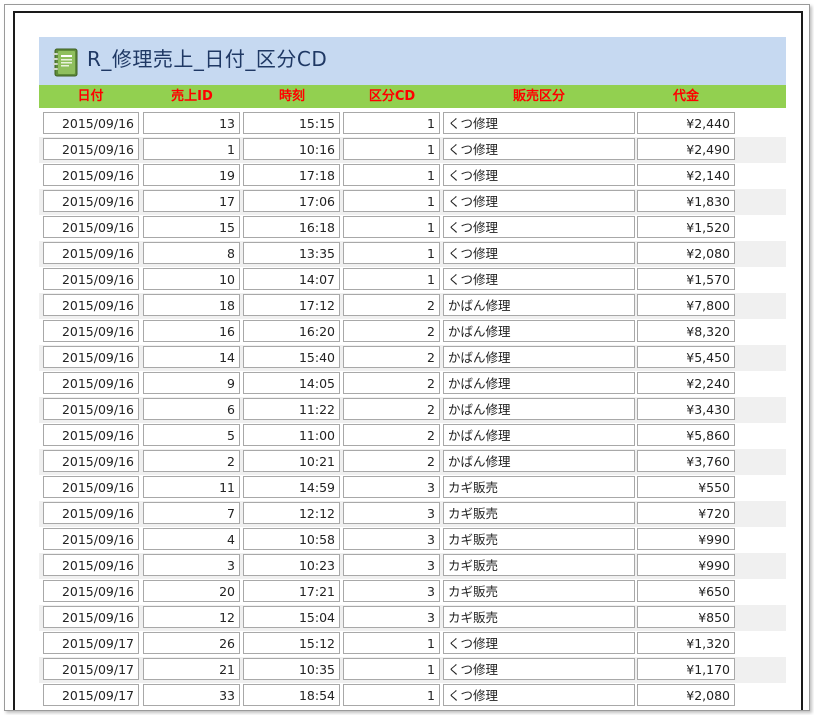 This screenshot has width=814, height=715. What do you see at coordinates (539, 201) in the screenshot?
I see `cell-sales-category: くつ修理` at bounding box center [539, 201].